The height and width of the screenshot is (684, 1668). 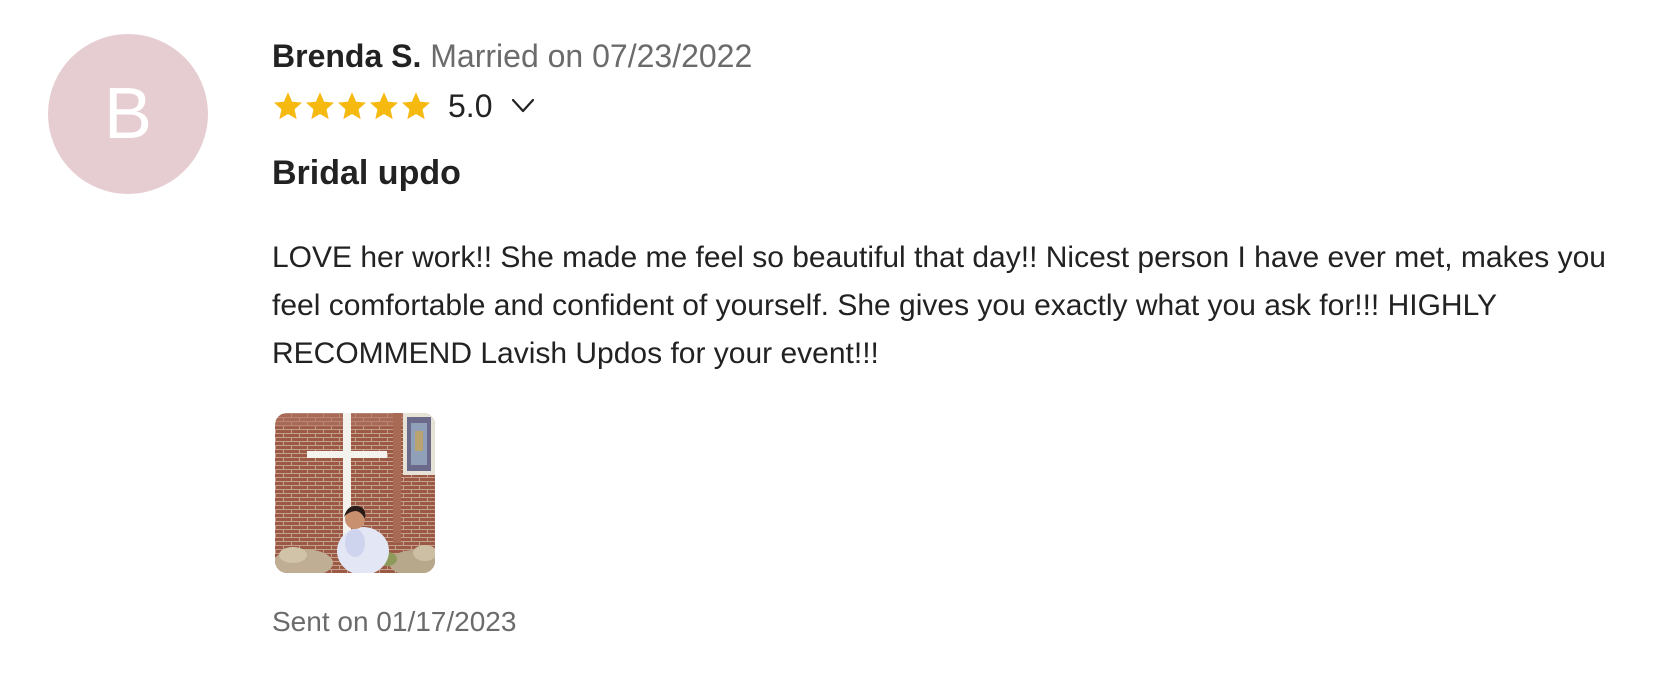 What do you see at coordinates (591, 56) in the screenshot?
I see `married-date: Married on 07/23/2022` at bounding box center [591, 56].